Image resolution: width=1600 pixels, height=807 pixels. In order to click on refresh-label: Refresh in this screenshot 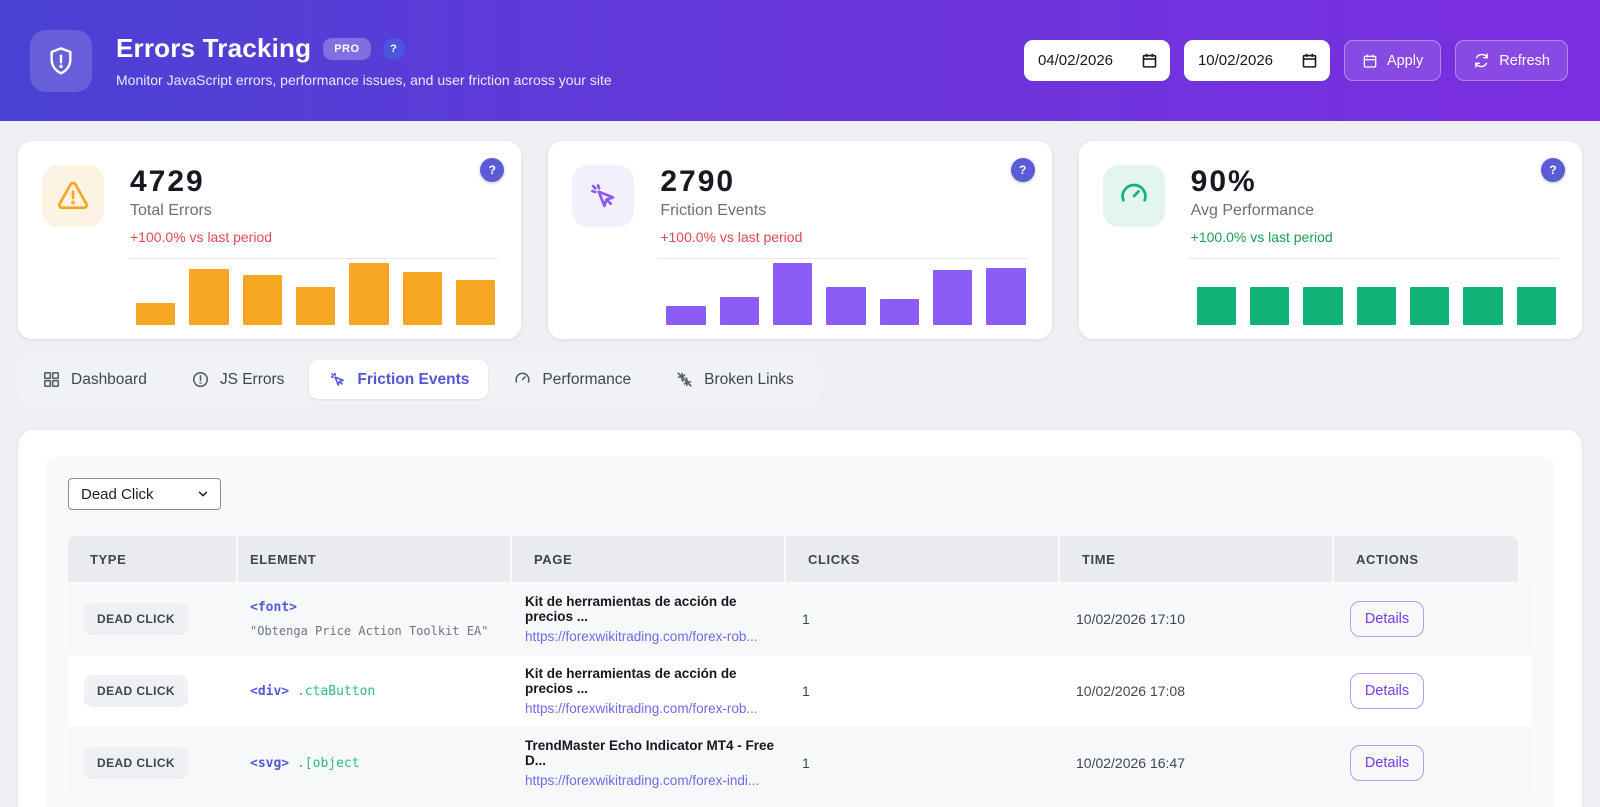, I will do `click(1524, 60)`.